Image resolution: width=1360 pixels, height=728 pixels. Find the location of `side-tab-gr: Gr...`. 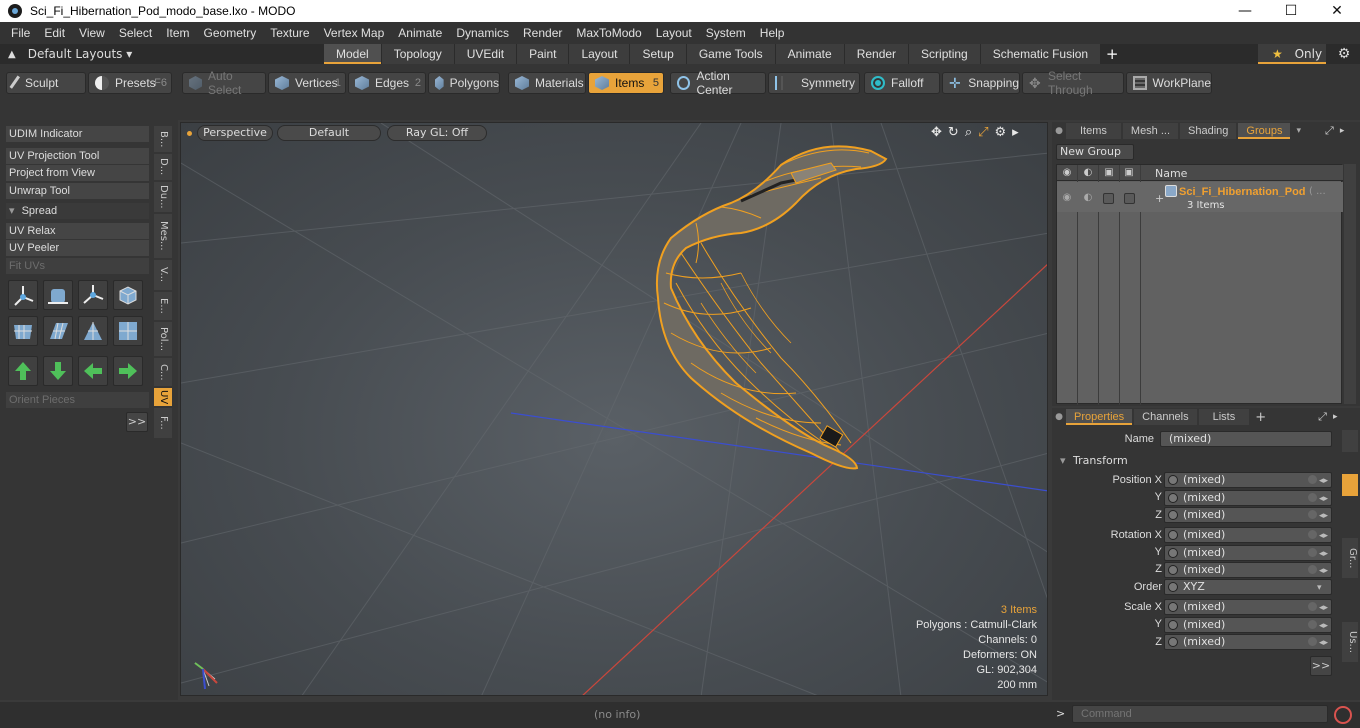

side-tab-gr: Gr... is located at coordinates (1350, 558).